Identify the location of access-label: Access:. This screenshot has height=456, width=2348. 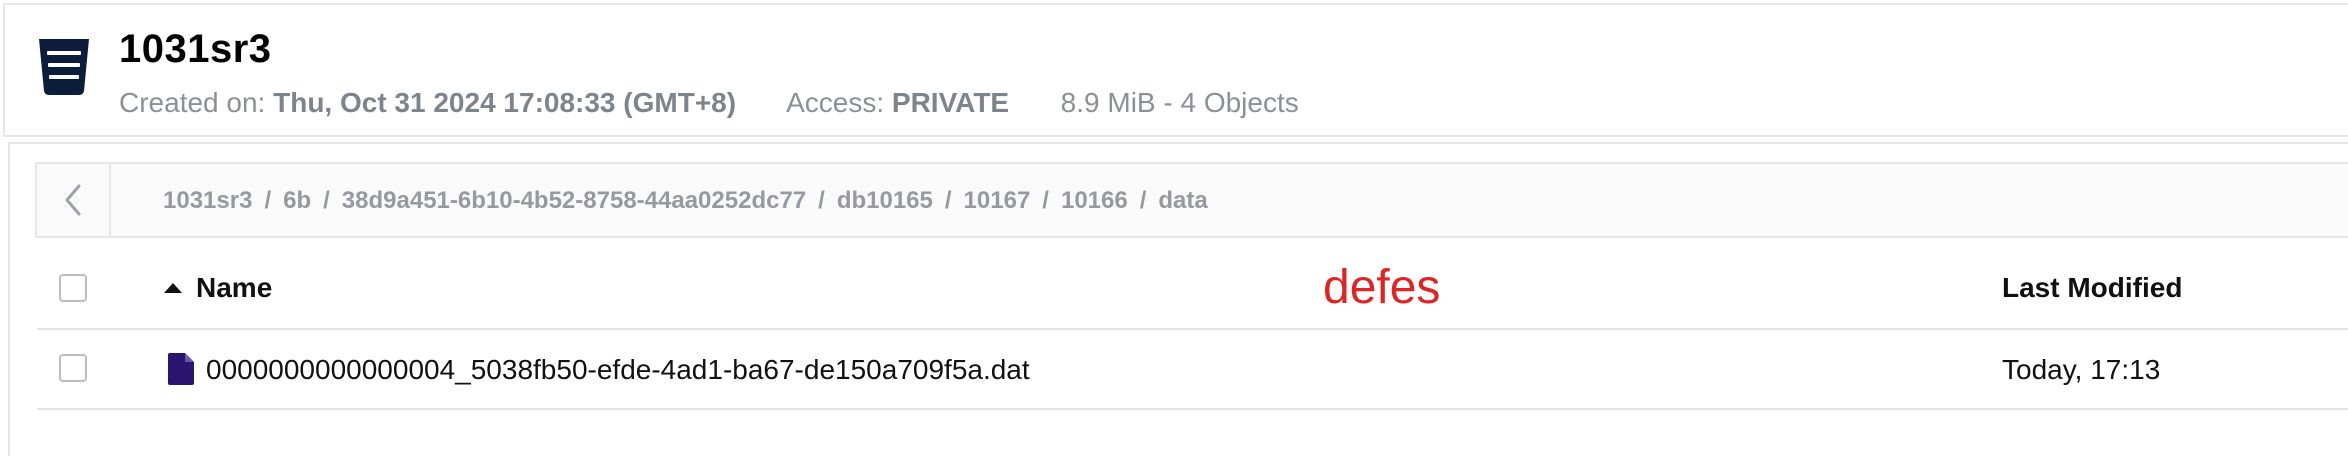
(835, 102).